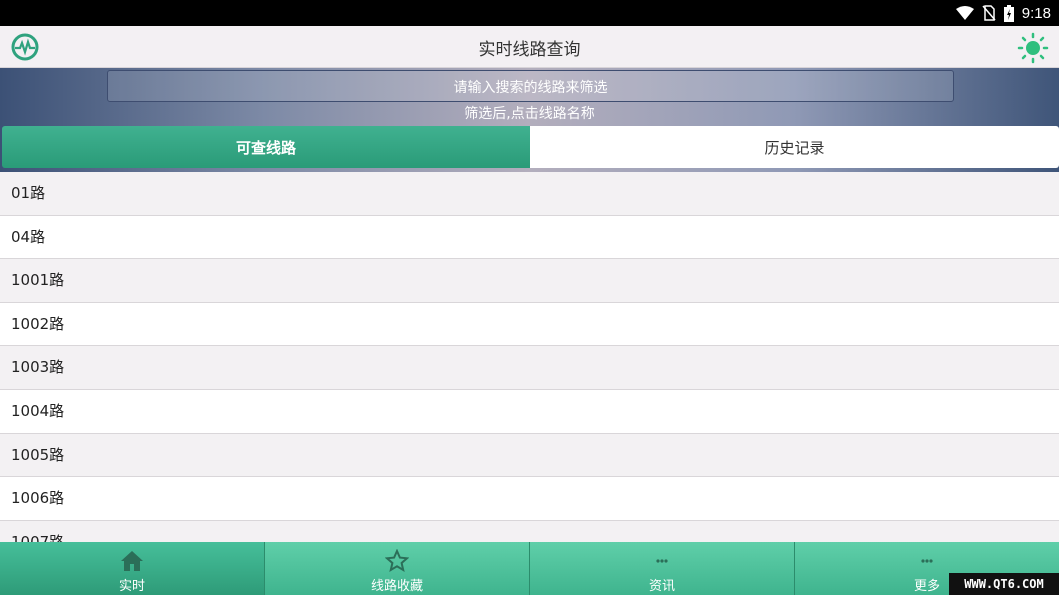 This screenshot has height=595, width=1059. What do you see at coordinates (132, 561) in the screenshot?
I see `home-icon` at bounding box center [132, 561].